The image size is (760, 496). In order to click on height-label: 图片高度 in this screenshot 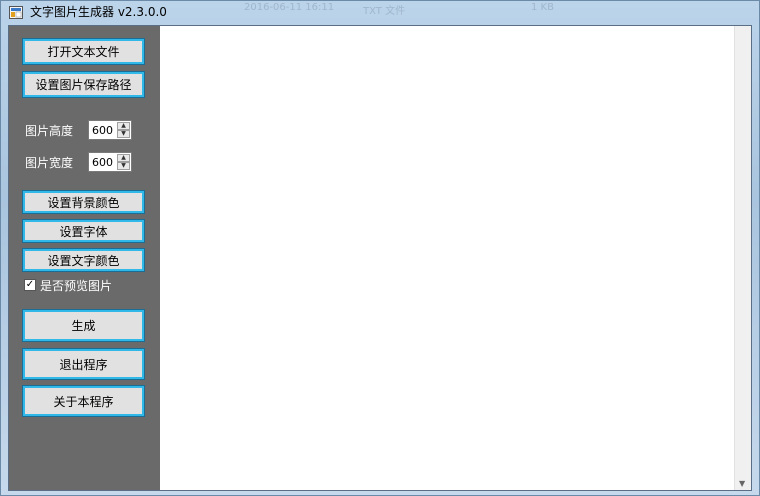, I will do `click(49, 131)`.